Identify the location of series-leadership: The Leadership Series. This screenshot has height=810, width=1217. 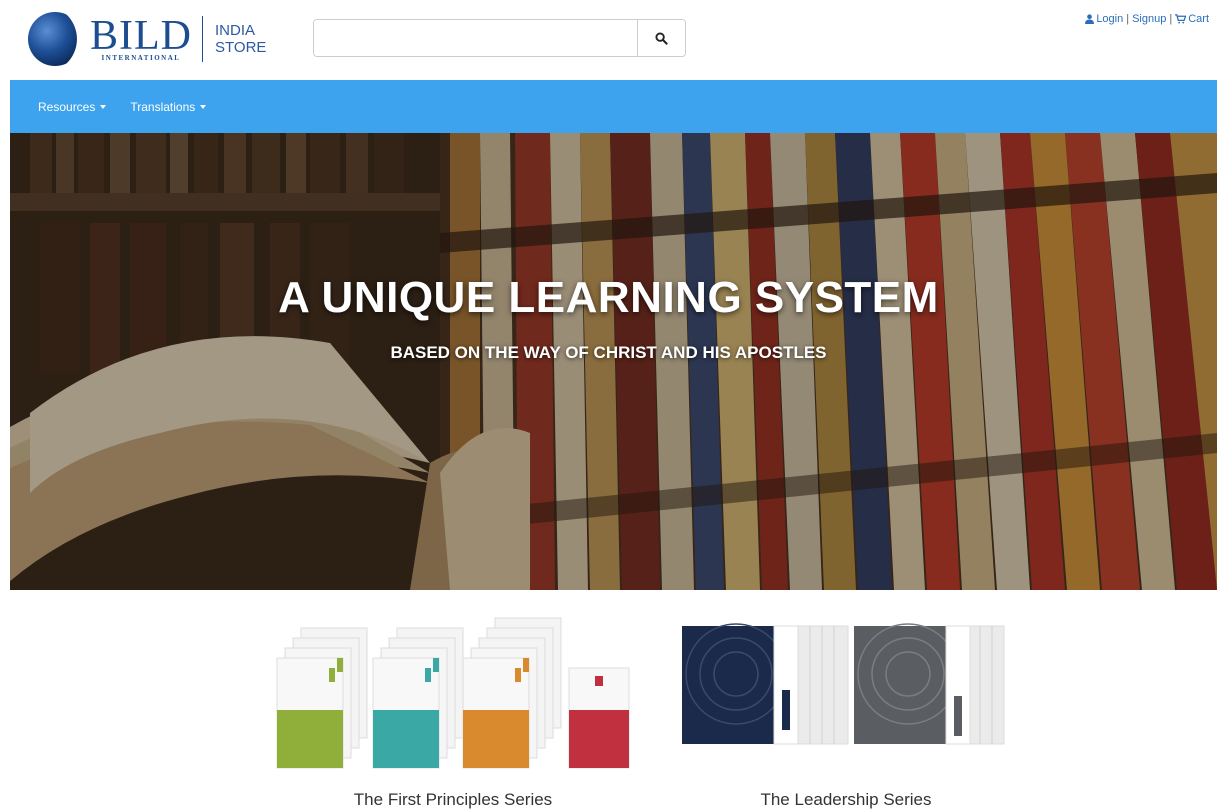
(846, 710).